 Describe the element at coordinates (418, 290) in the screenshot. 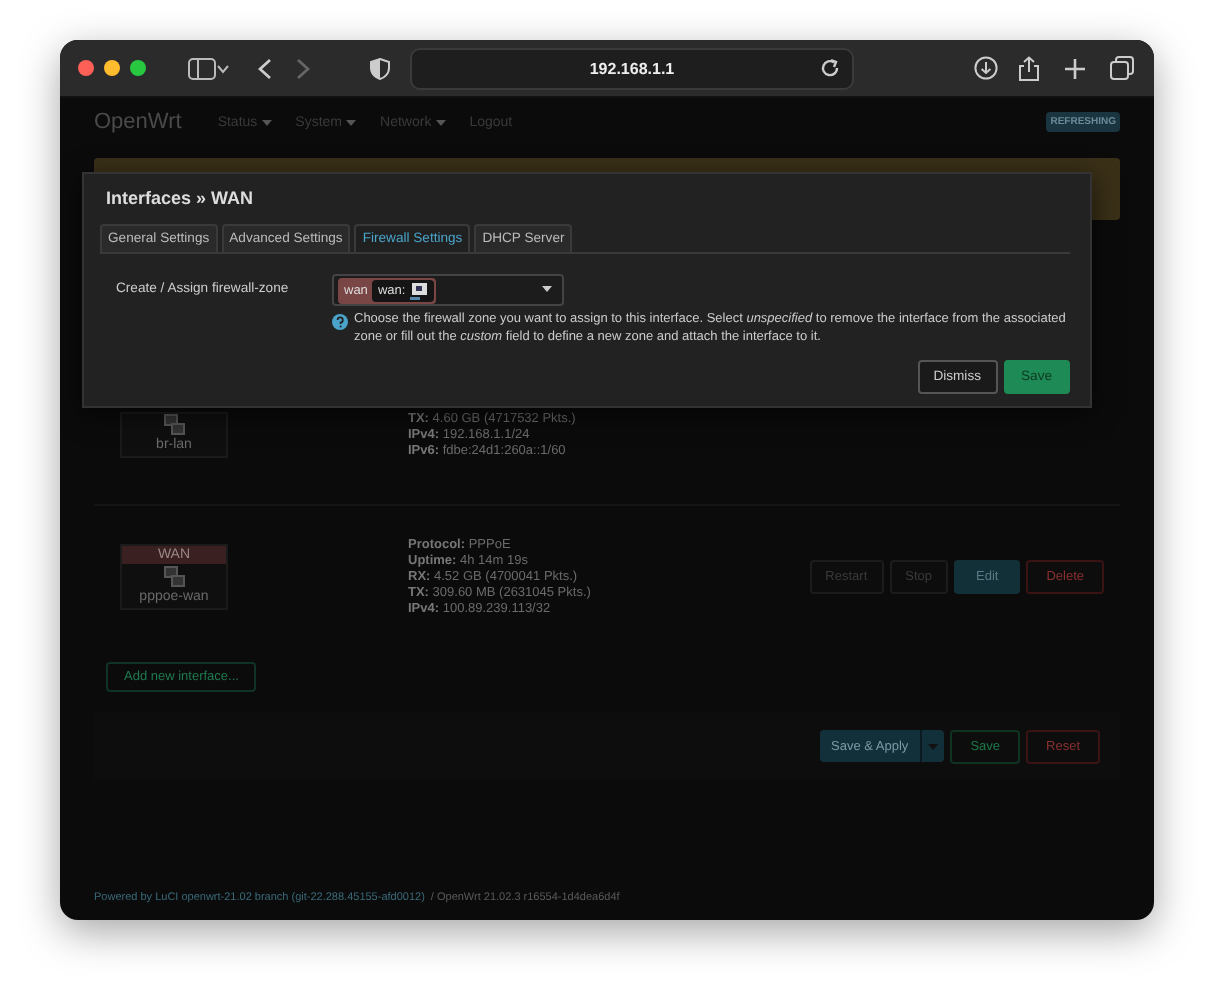

I see `network-icon` at that location.